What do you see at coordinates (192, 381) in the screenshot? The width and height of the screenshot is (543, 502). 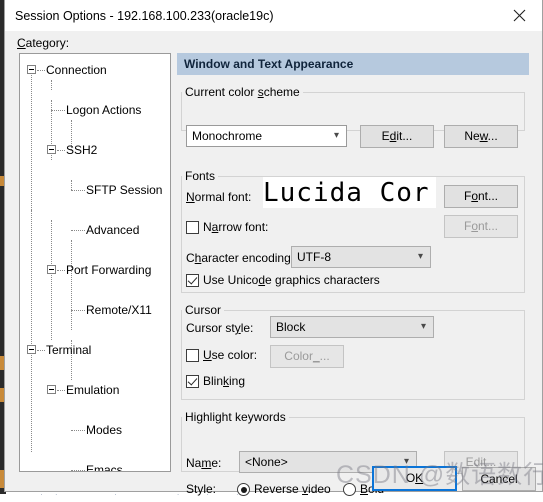 I see `blinking-checkbox` at bounding box center [192, 381].